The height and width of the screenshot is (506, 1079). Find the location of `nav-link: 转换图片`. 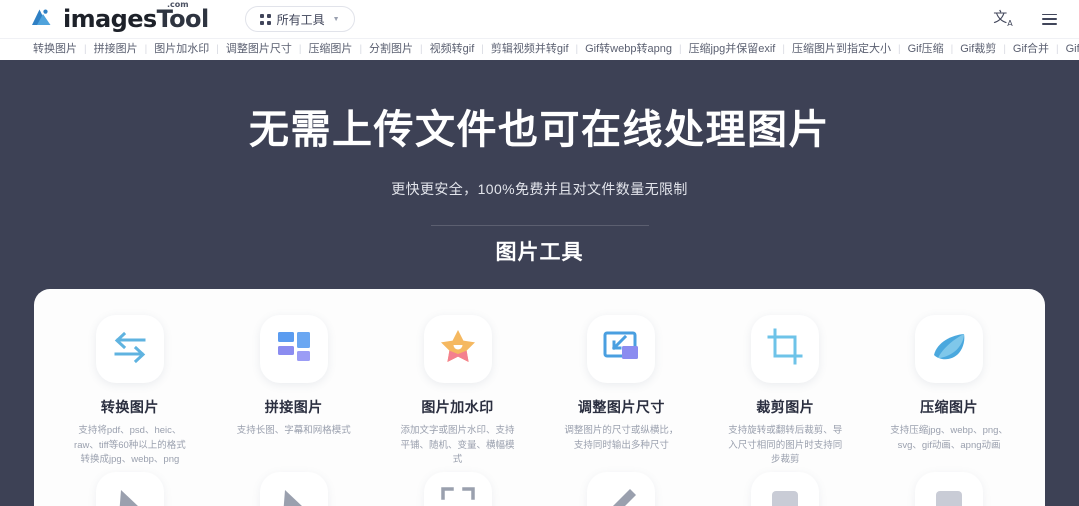

nav-link: 转换图片 is located at coordinates (55, 49).